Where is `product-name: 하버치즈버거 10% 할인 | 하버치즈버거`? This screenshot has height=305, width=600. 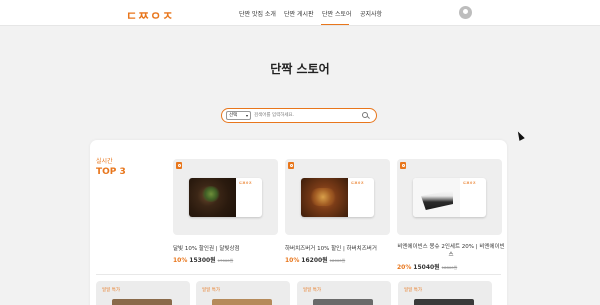 product-name: 하버치즈버거 10% 할인 | 하버치즈버거 is located at coordinates (331, 248).